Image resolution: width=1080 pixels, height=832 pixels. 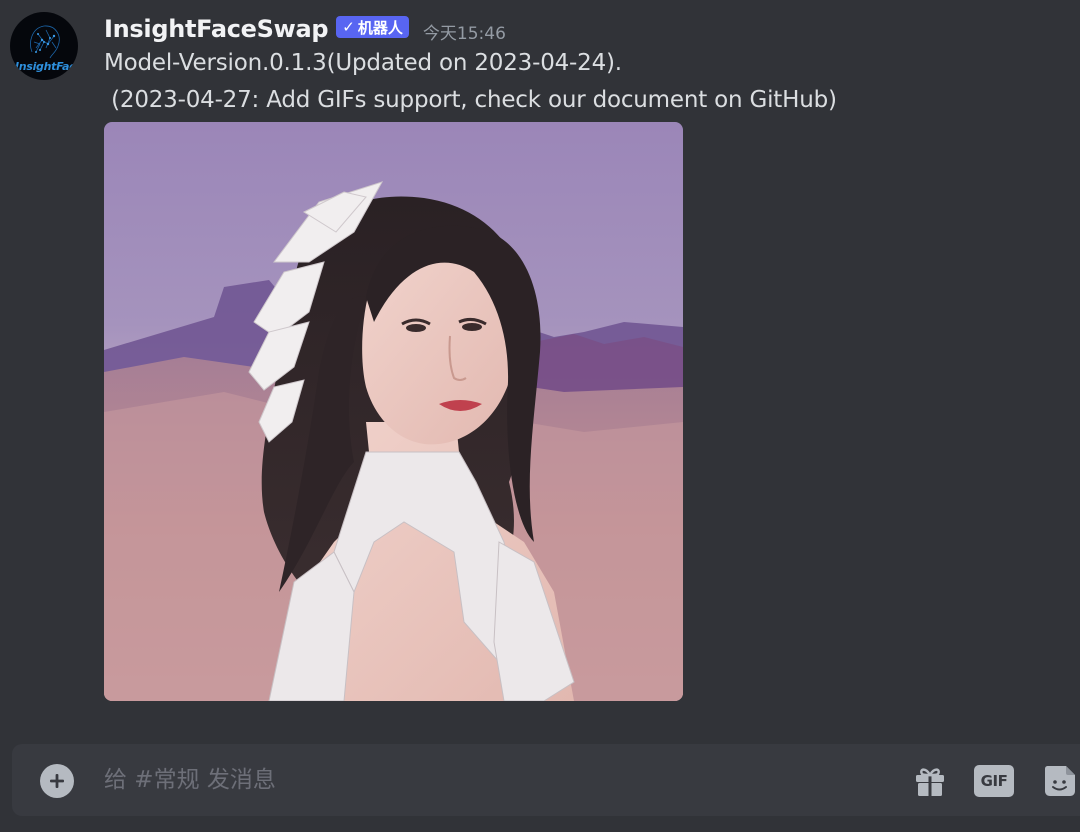 I want to click on message-composer: GIF, so click(x=546, y=780).